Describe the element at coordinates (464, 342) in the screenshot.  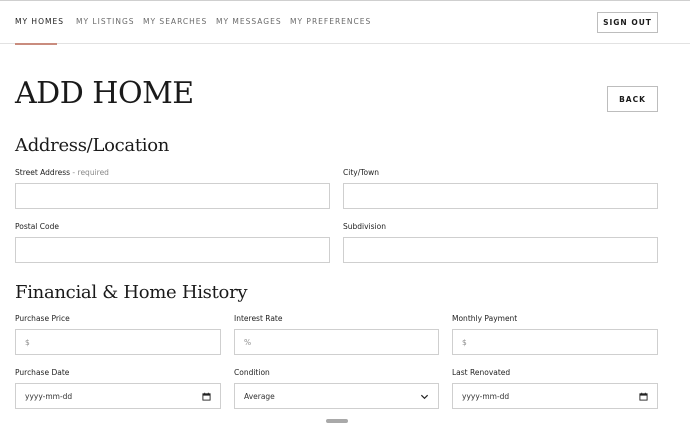
I see `monthly-payment-placeholder: $` at that location.